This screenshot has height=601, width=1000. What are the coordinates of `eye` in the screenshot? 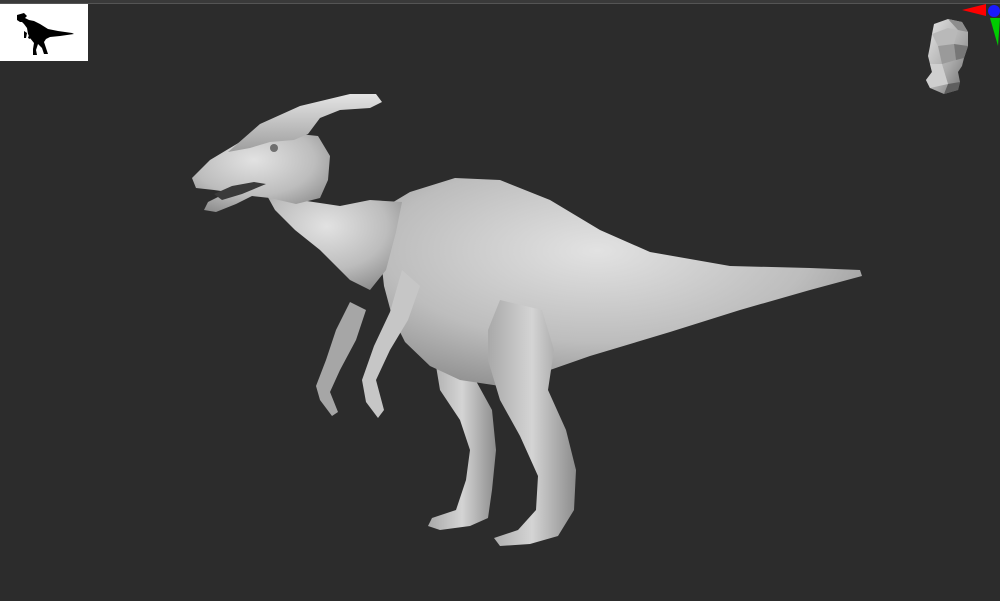 It's located at (274, 148).